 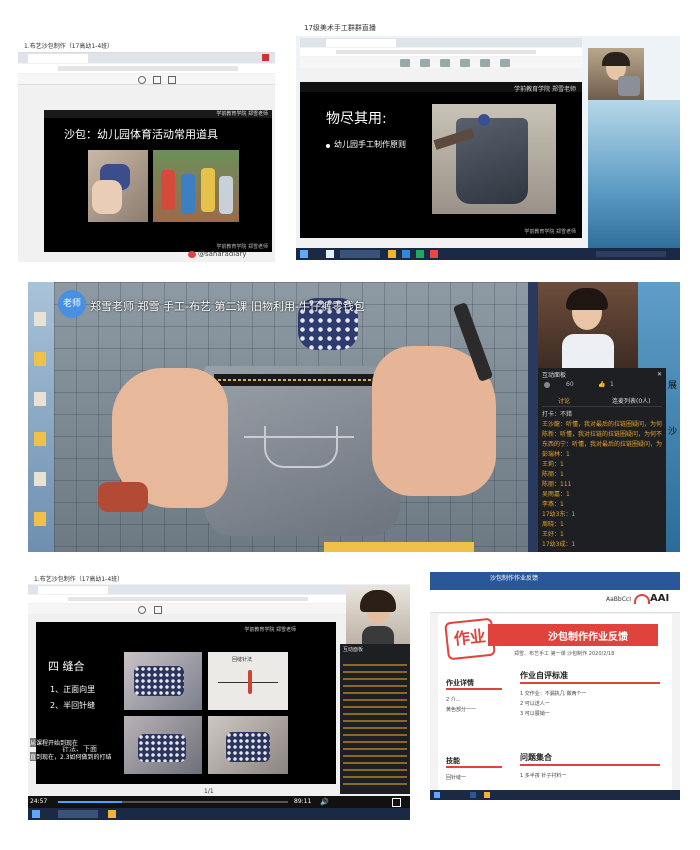 I want to click on section-self-assessment: 作业自评标准, so click(x=544, y=675).